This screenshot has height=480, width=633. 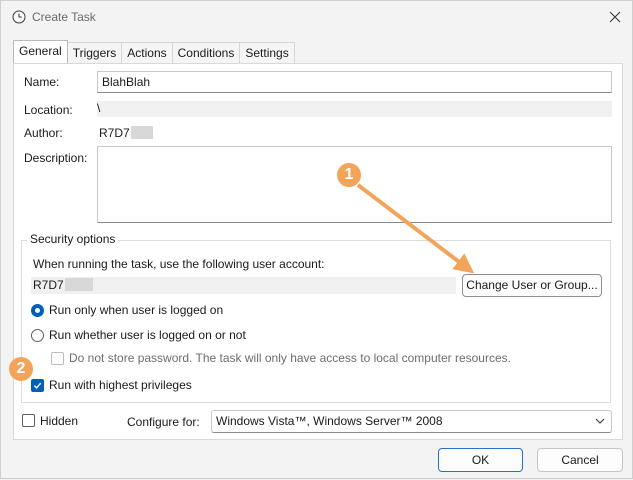 What do you see at coordinates (43, 133) in the screenshot?
I see `author-label: Author:` at bounding box center [43, 133].